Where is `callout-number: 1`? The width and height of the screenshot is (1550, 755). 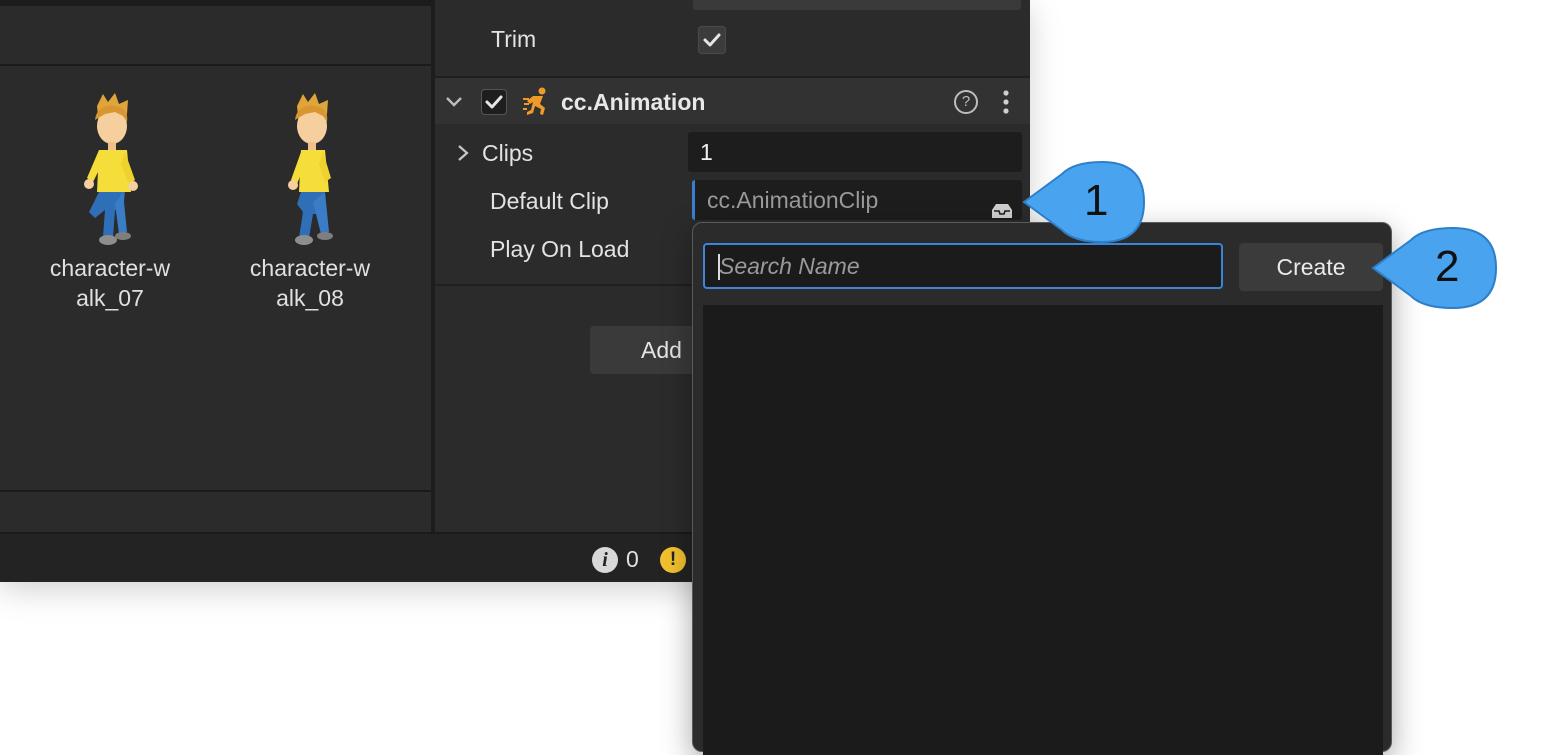
callout-number: 1 is located at coordinates (1096, 200).